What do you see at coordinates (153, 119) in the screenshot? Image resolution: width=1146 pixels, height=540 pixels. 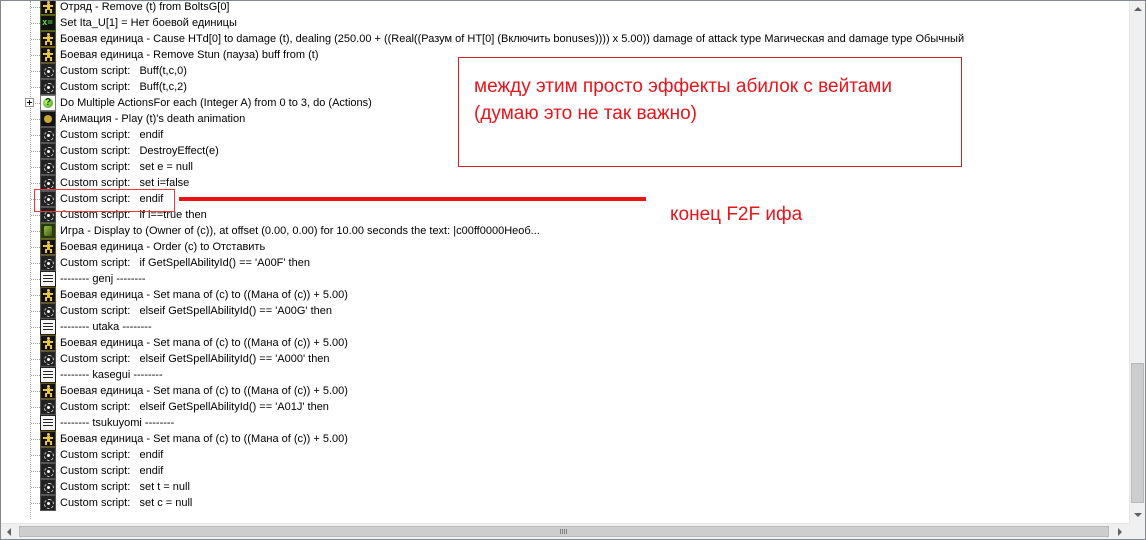 I see `tree-row-label: Анимация - Play (t)'s death animation` at bounding box center [153, 119].